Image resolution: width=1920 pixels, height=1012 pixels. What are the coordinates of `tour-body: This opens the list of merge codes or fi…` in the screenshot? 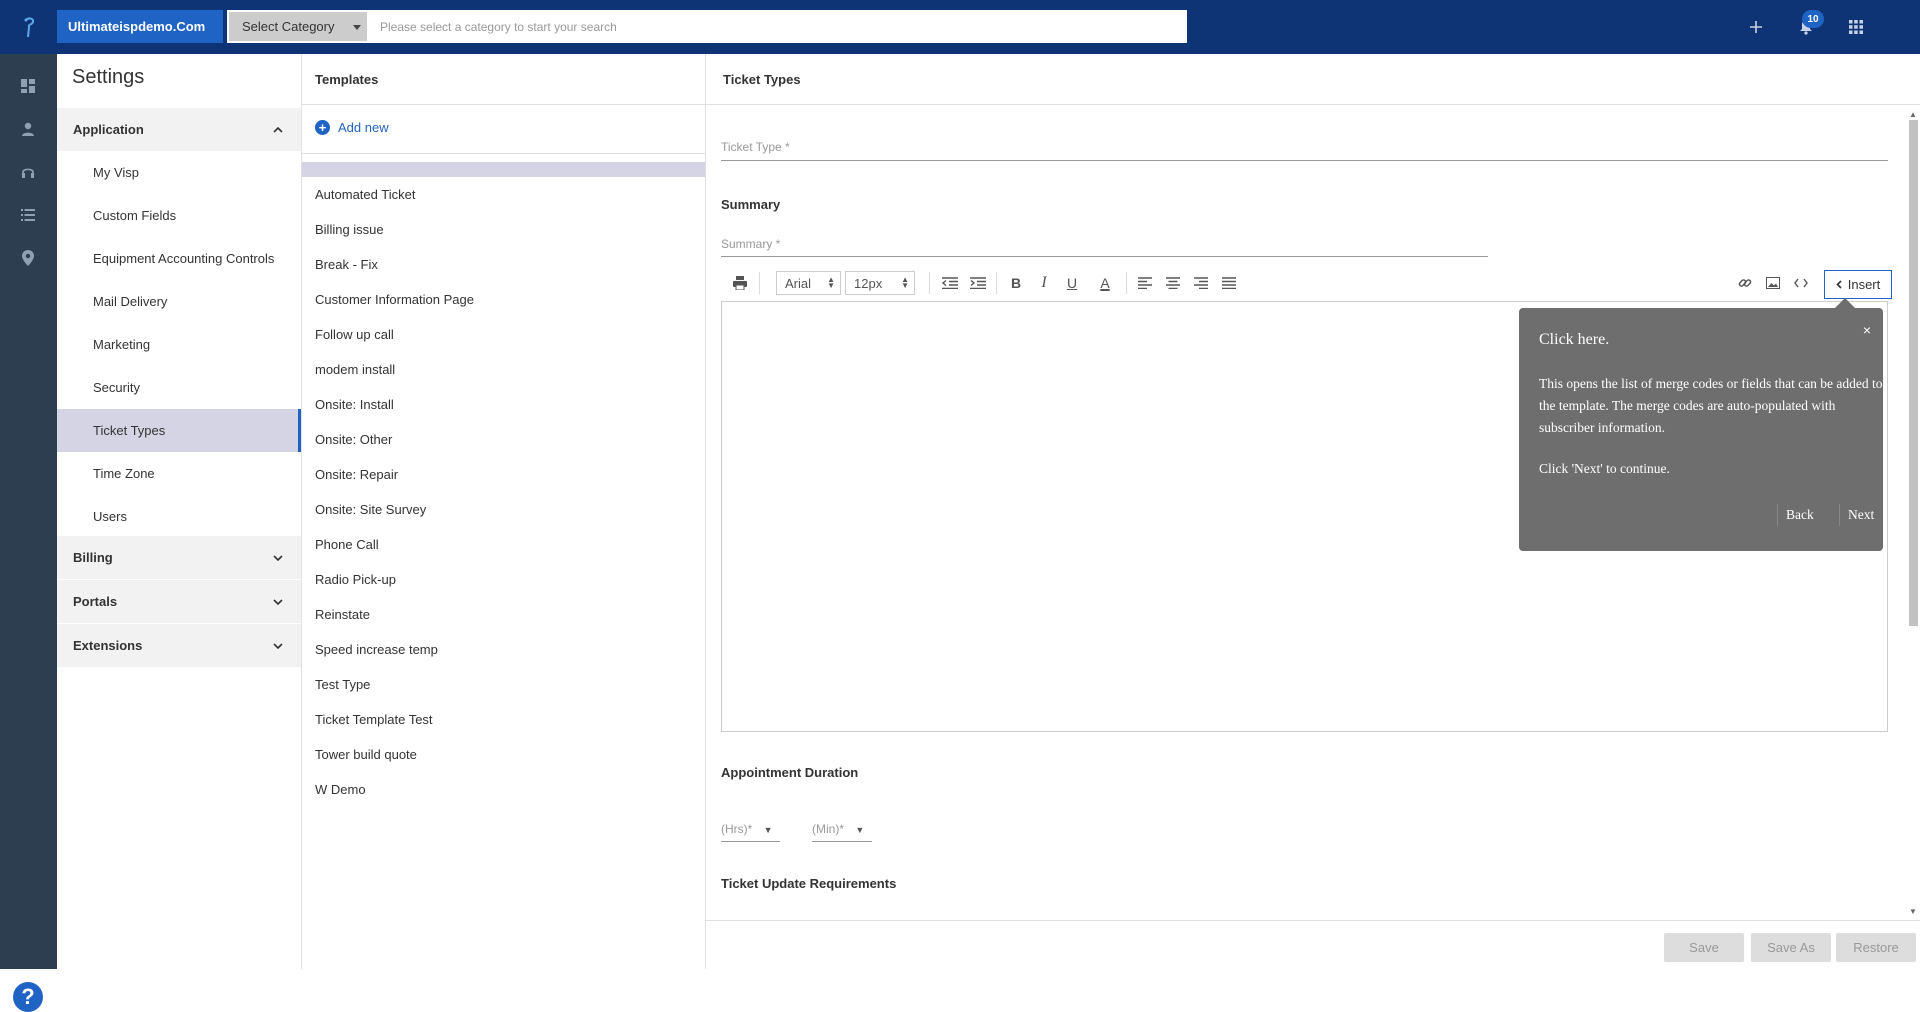 It's located at (1711, 405).